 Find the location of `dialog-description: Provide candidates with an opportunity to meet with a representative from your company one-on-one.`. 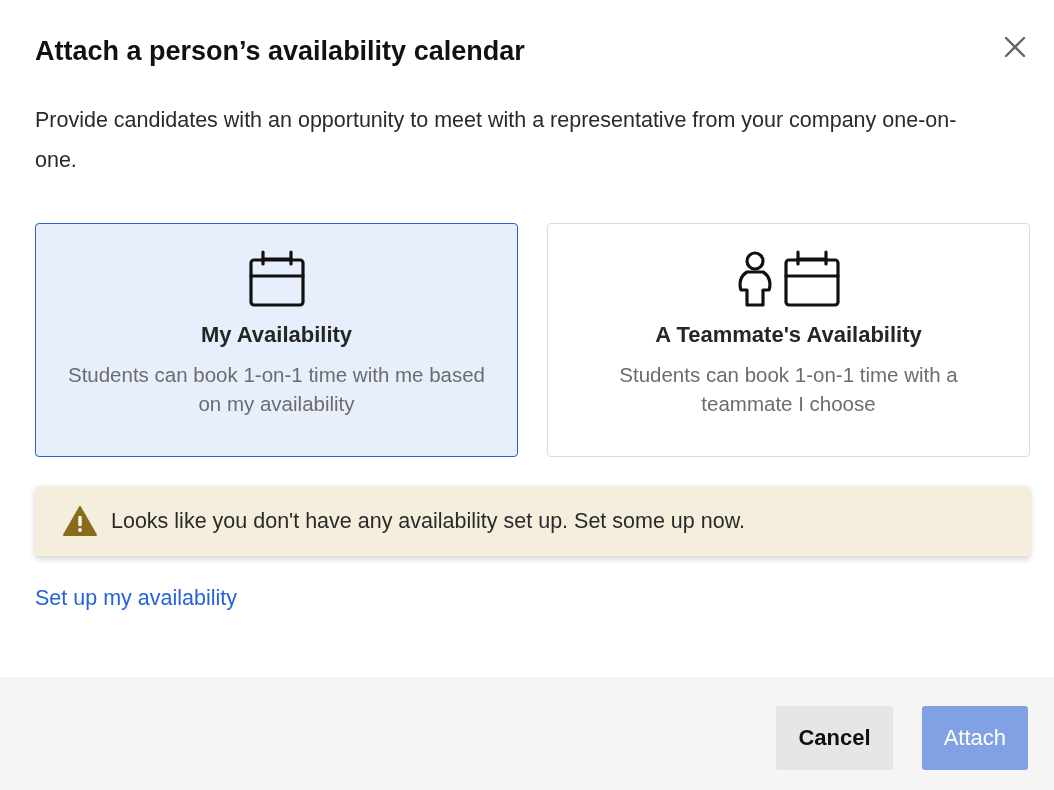

dialog-description: Provide candidates with an opportunity to meet with a representative from your company one-on-one. is located at coordinates (496, 140).